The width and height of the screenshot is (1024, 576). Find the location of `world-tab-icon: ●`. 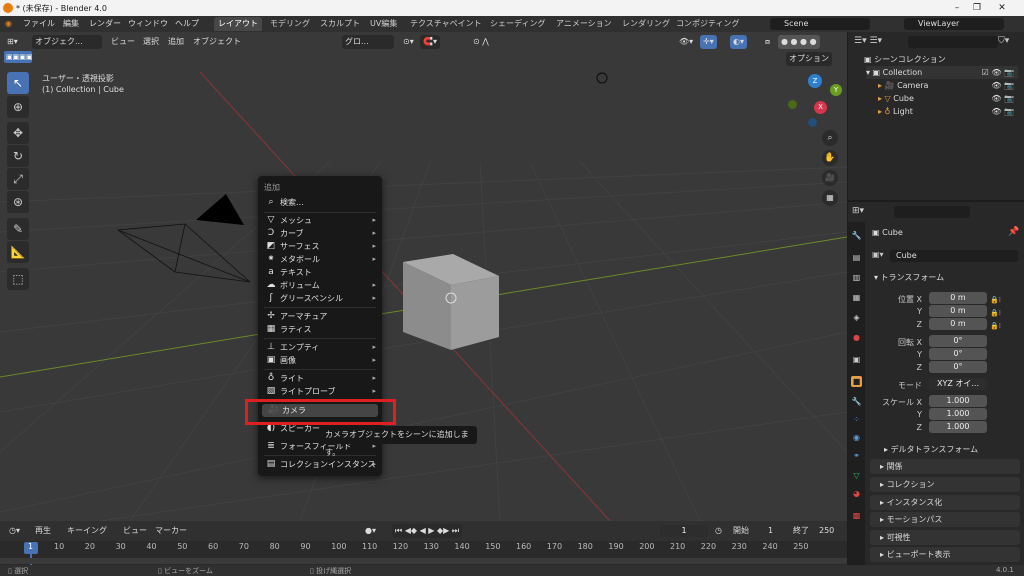

world-tab-icon: ● is located at coordinates (856, 337).